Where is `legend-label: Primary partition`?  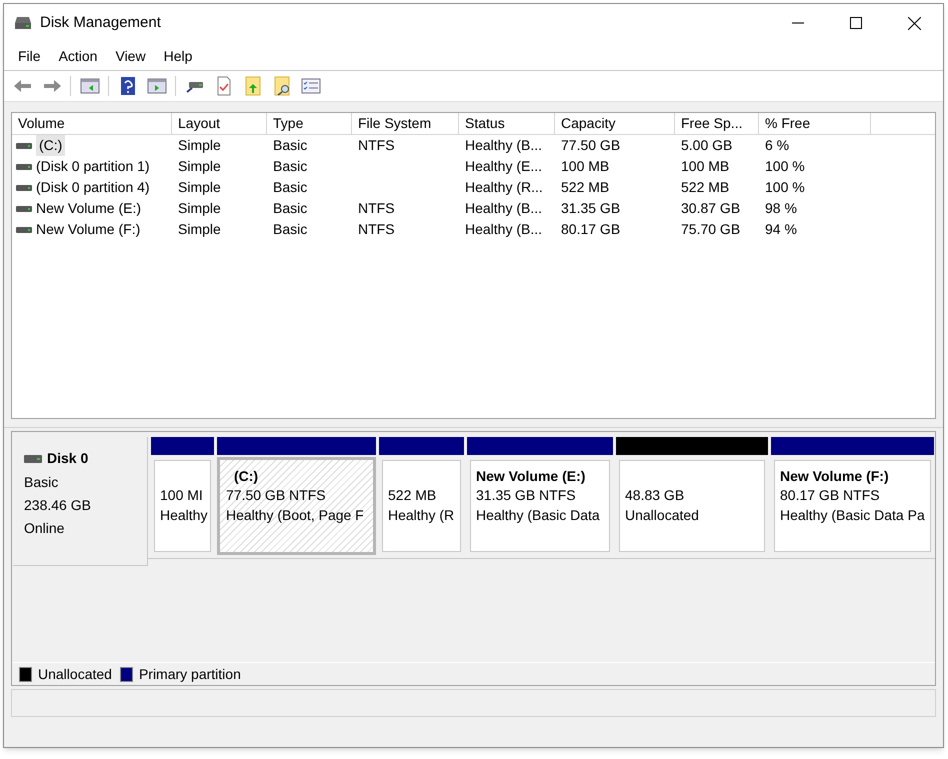
legend-label: Primary partition is located at coordinates (189, 674).